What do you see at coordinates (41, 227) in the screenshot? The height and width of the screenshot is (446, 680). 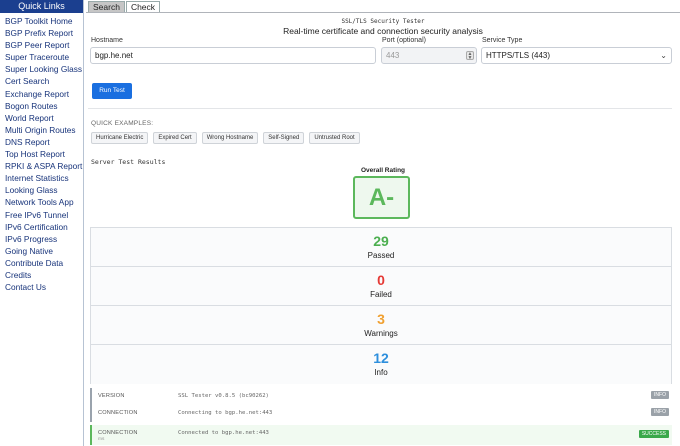 I see `sidebar-item-ipv6-certification: IPv6 Certification` at bounding box center [41, 227].